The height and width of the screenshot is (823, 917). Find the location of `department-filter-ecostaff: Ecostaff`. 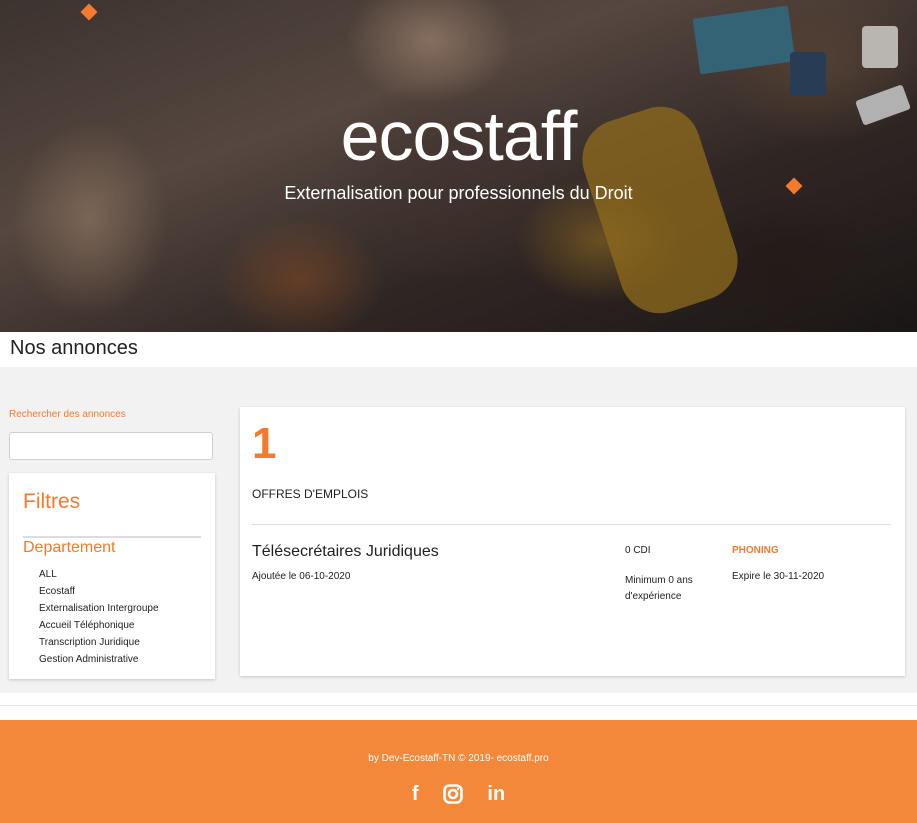

department-filter-ecostaff: Ecostaff is located at coordinates (99, 591).